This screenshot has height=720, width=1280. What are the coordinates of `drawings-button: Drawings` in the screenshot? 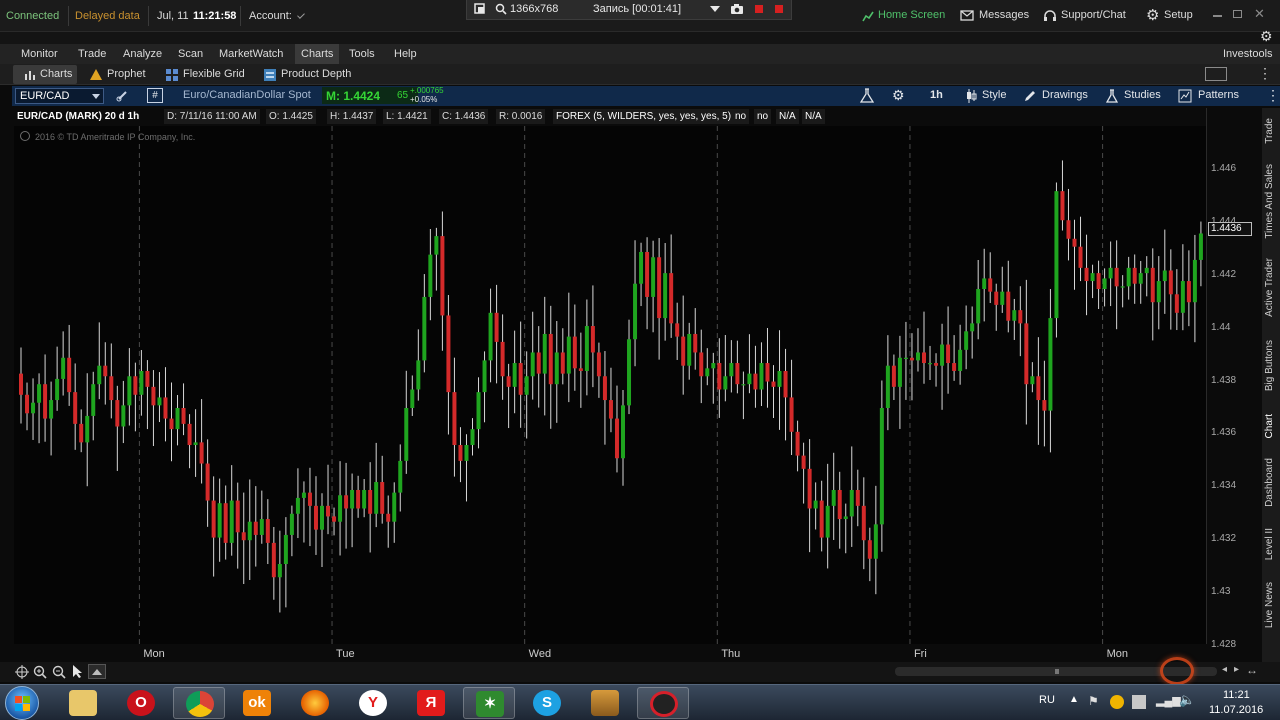 It's located at (1065, 95).